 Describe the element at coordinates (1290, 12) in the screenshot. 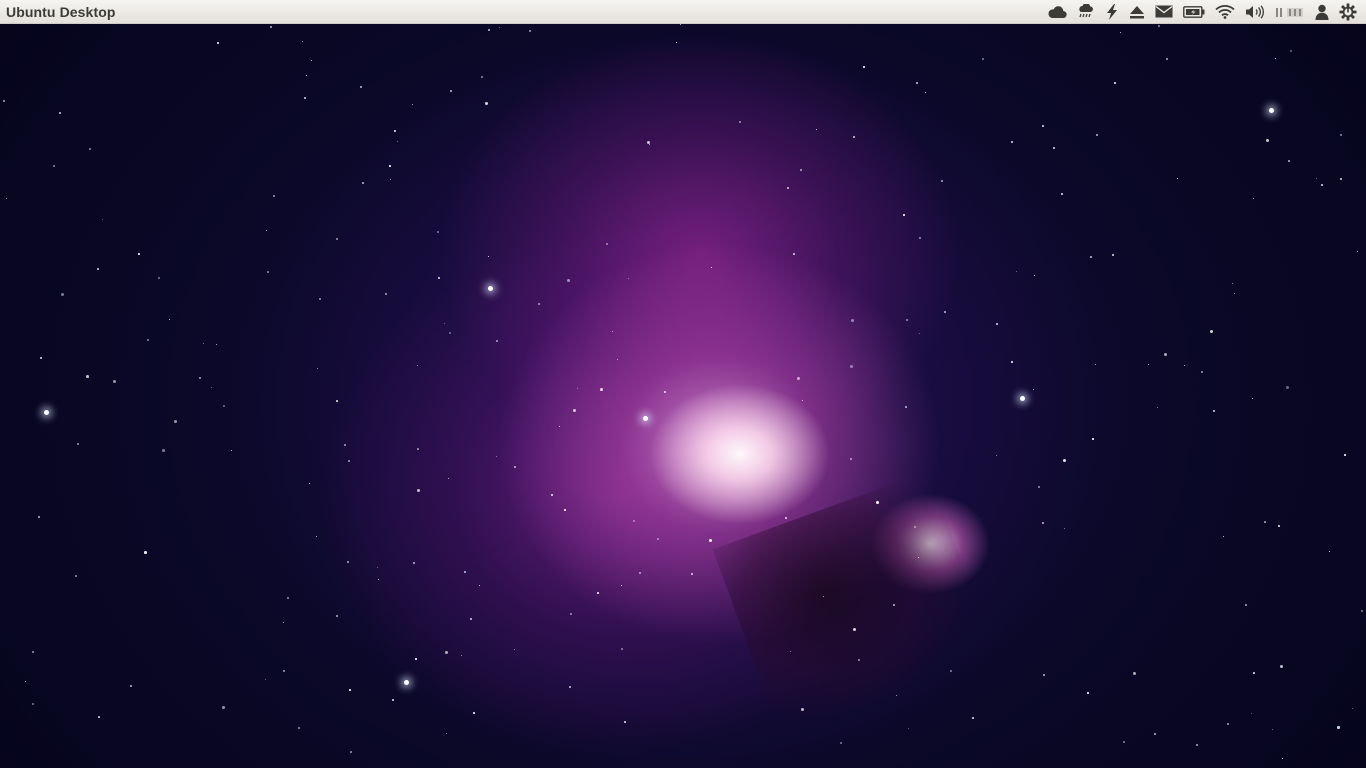

I see `keyboard-indicator-icon` at that location.